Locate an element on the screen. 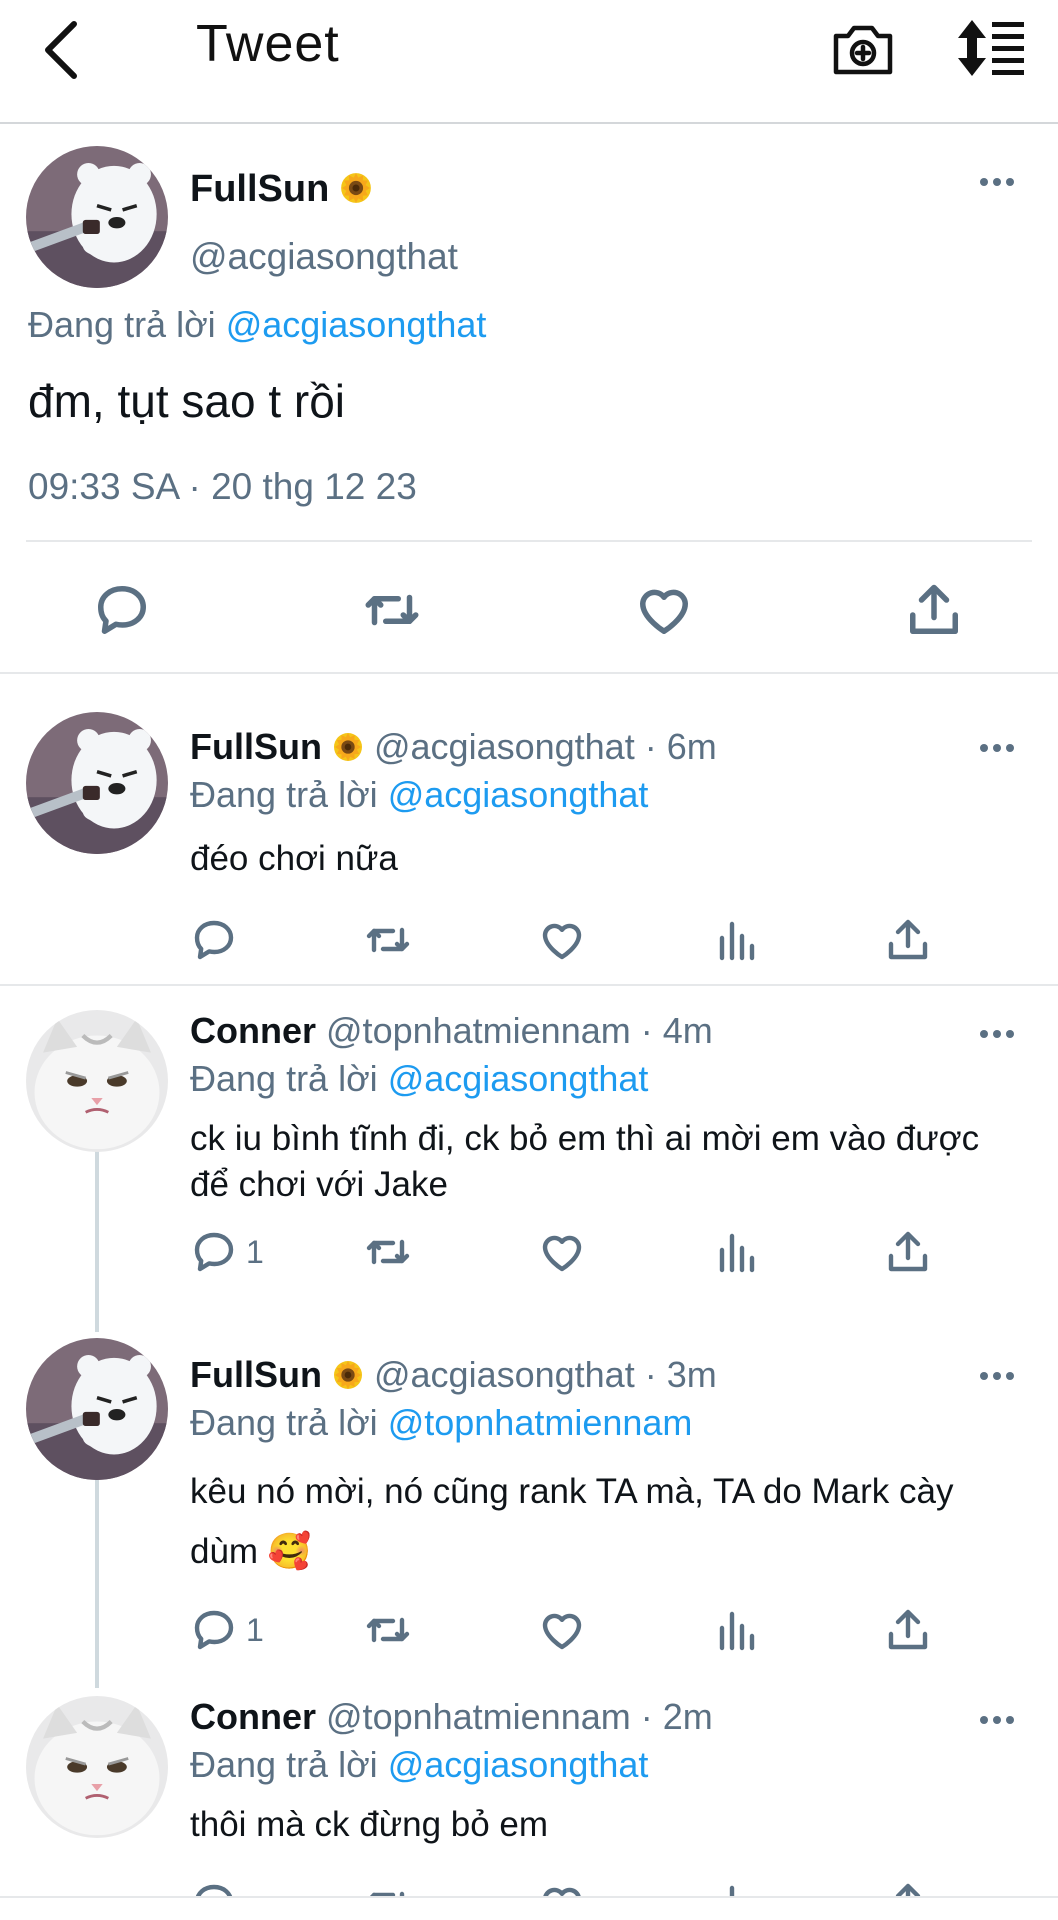 The height and width of the screenshot is (1920, 1058). author-handle-time: @acgiasongthat · 6m is located at coordinates (545, 746).